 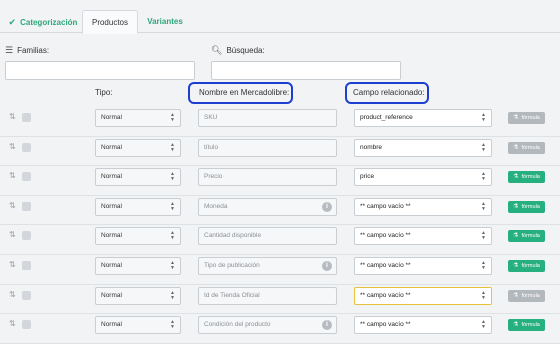 I want to click on campo-select: product_reference ▲ ▼, so click(x=423, y=118).